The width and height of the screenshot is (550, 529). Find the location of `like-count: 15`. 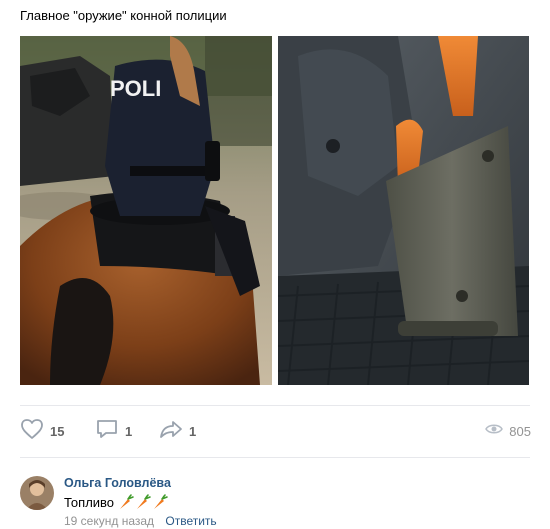

like-count: 15 is located at coordinates (57, 431).